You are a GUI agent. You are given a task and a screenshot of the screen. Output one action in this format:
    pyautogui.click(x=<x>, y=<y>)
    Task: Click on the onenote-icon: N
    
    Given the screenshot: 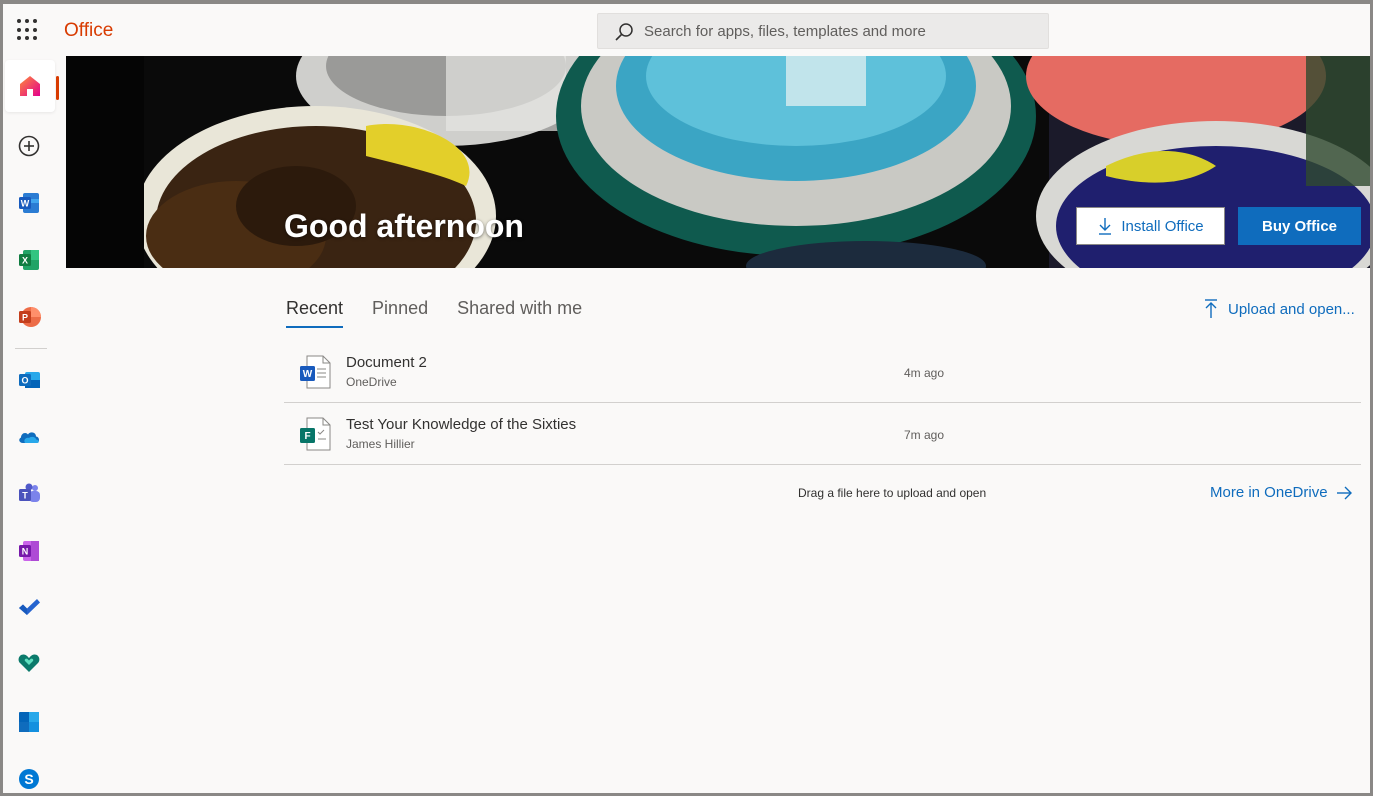 What is the action you would take?
    pyautogui.click(x=29, y=551)
    